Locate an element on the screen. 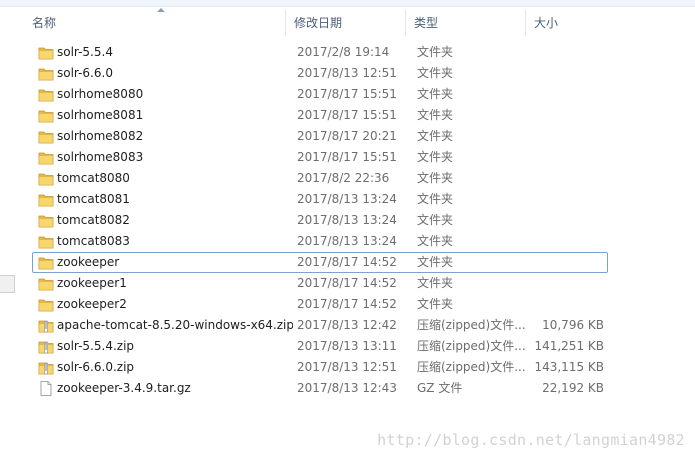 The width and height of the screenshot is (695, 461). file-size: 22,192 KB is located at coordinates (573, 388).